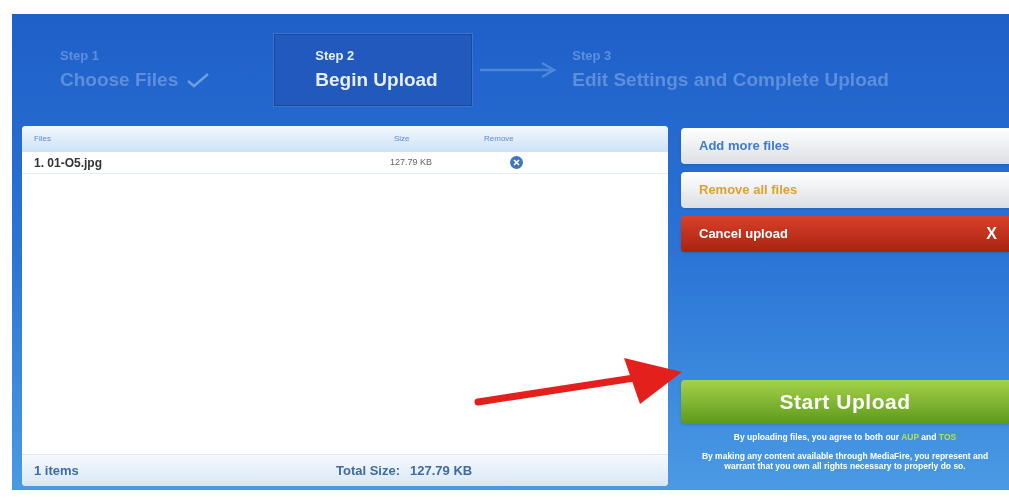  Describe the element at coordinates (991, 234) in the screenshot. I see `close-icon: X` at that location.